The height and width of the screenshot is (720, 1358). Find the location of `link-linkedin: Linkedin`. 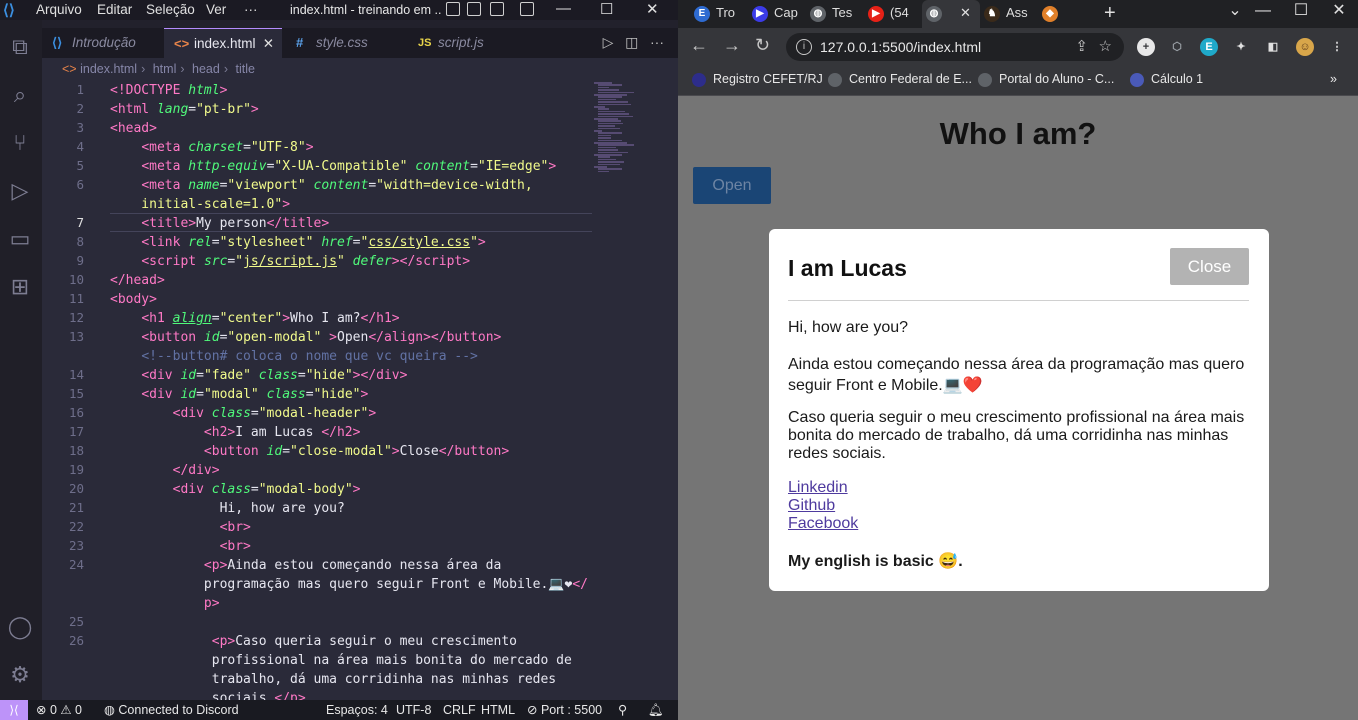

link-linkedin: Linkedin is located at coordinates (818, 487).